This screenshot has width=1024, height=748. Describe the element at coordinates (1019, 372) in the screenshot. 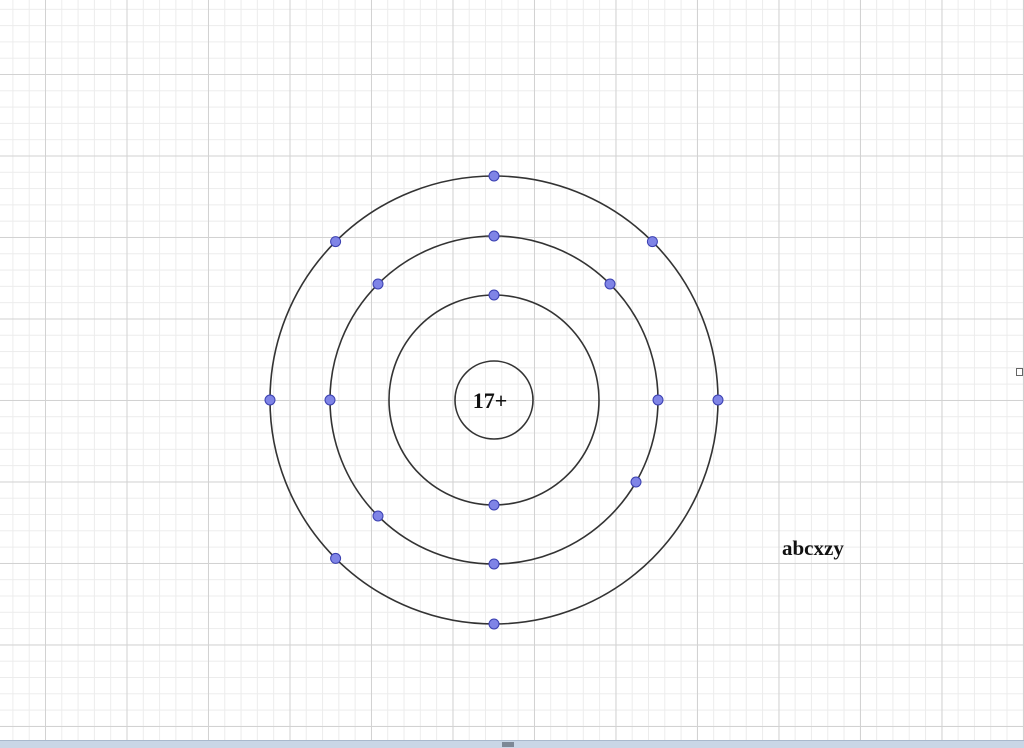

I see `resize-handle` at that location.